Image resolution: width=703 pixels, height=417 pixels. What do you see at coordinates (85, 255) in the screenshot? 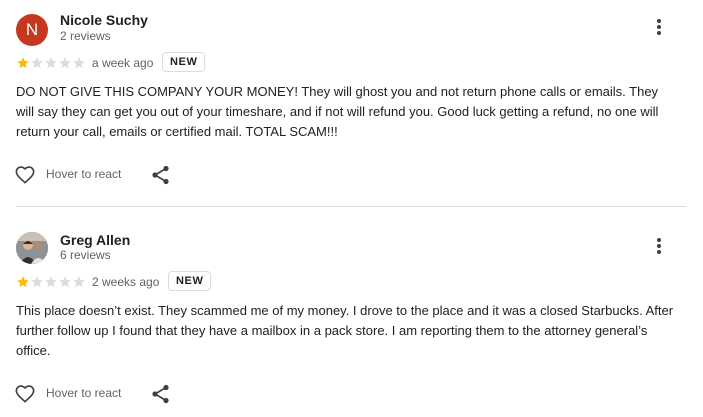
I see `reviewer-review-count: 6 reviews` at bounding box center [85, 255].